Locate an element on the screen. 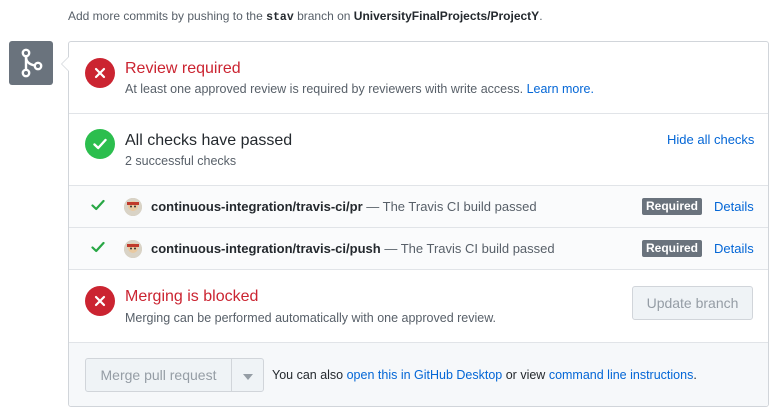  checks-subtitle: 2 successful checks is located at coordinates (181, 161).